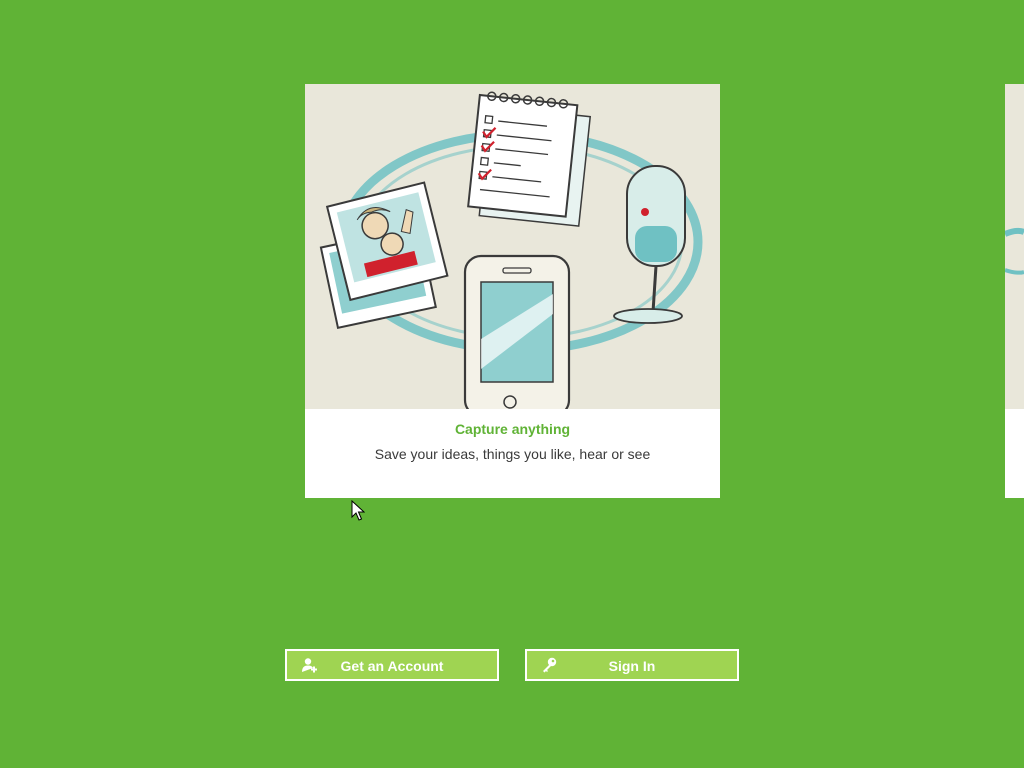 The height and width of the screenshot is (768, 1024). I want to click on sign-in-button: Sign In, so click(632, 665).